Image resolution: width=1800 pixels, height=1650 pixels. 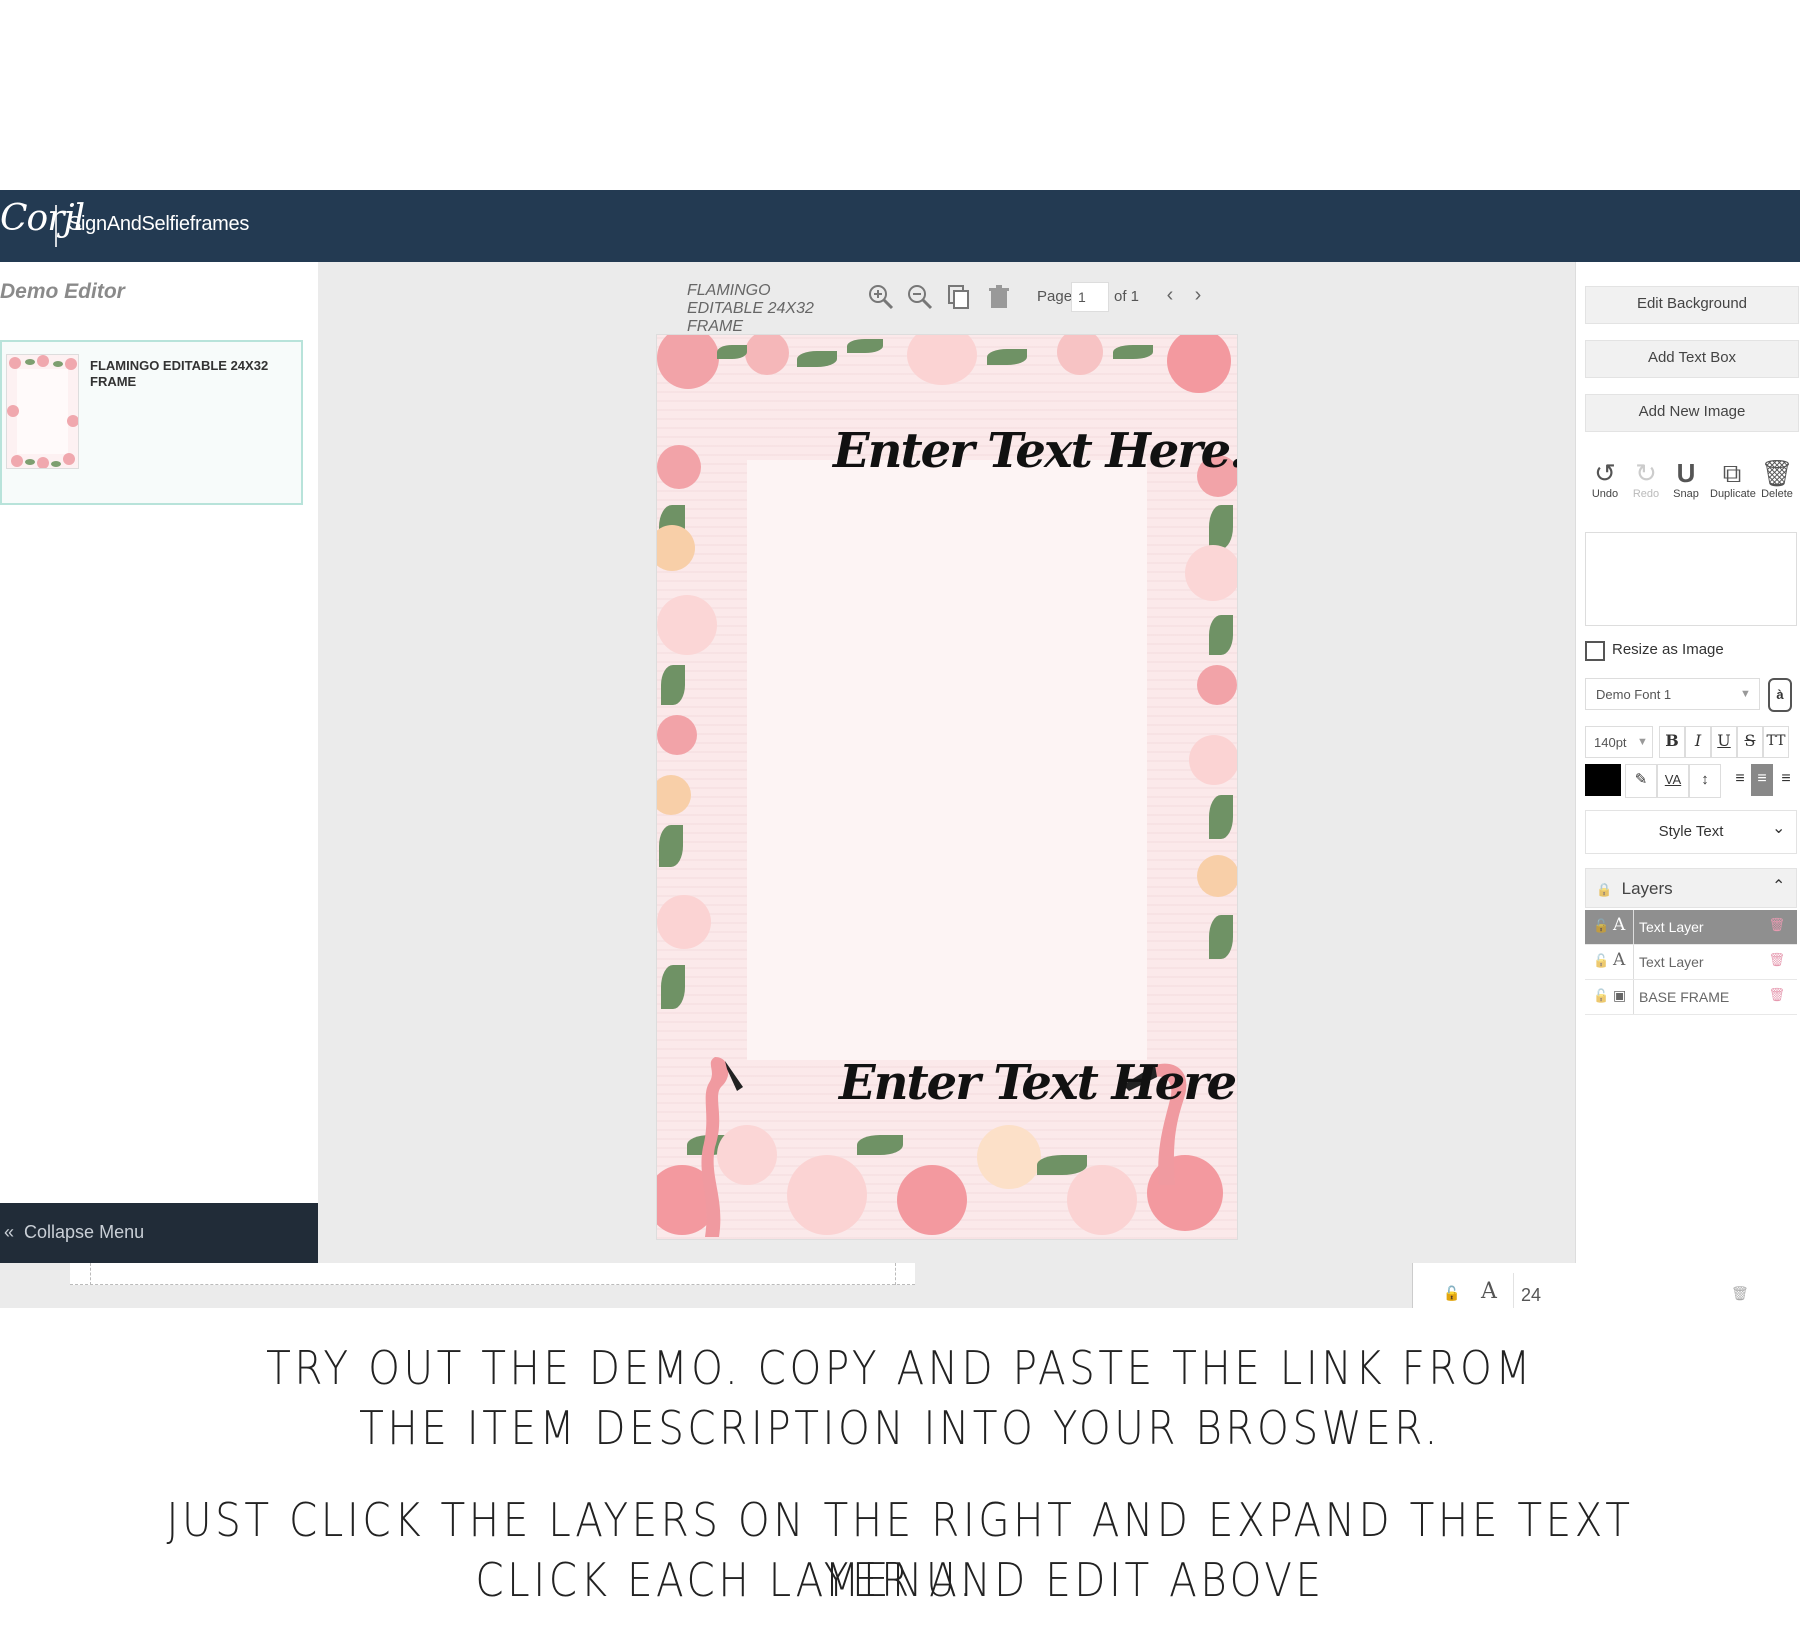 What do you see at coordinates (1745, 694) in the screenshot?
I see `font-select-caret-icon: ▼` at bounding box center [1745, 694].